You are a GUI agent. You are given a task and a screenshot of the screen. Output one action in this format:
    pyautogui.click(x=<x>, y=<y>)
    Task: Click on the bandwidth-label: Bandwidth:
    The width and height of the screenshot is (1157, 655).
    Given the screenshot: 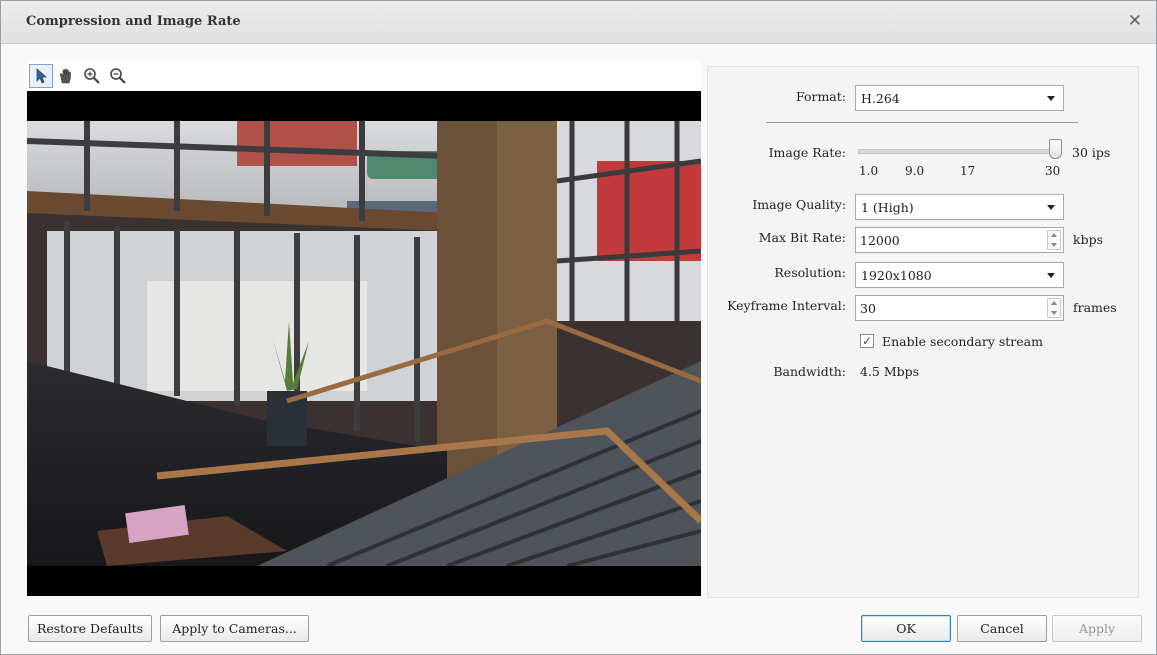 What is the action you would take?
    pyautogui.click(x=809, y=371)
    